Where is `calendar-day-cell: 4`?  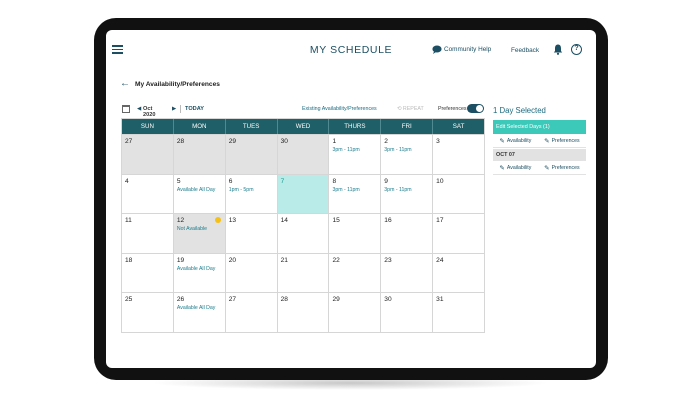
calendar-day-cell: 4 is located at coordinates (148, 194).